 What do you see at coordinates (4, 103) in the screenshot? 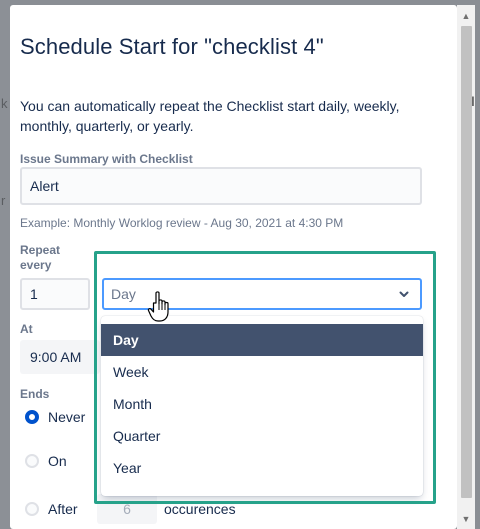
I see `backdrop-fragment: k` at bounding box center [4, 103].